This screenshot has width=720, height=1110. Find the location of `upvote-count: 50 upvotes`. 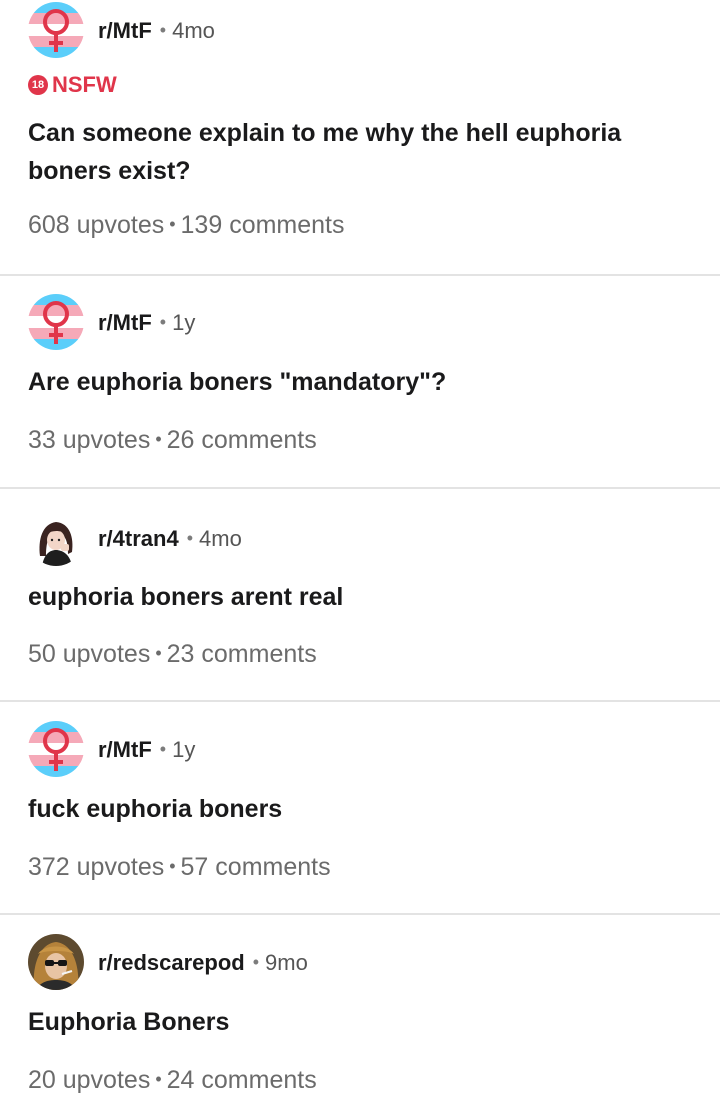

upvote-count: 50 upvotes is located at coordinates (89, 654).